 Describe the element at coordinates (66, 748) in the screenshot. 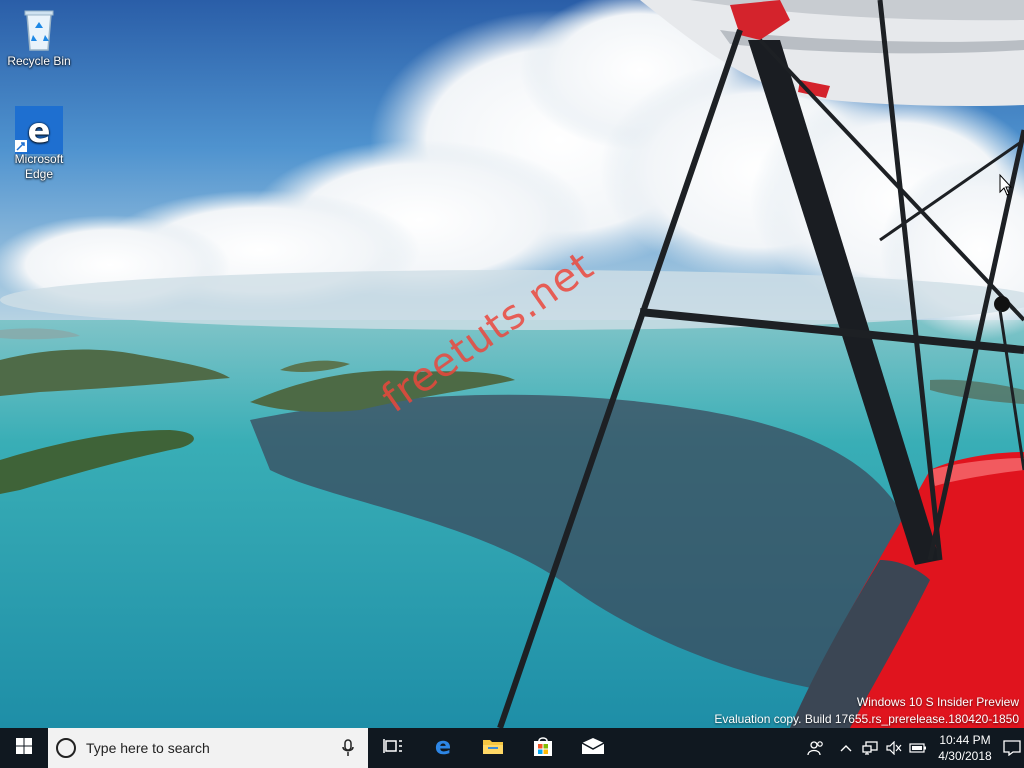

I see `cortana-circle-icon` at that location.